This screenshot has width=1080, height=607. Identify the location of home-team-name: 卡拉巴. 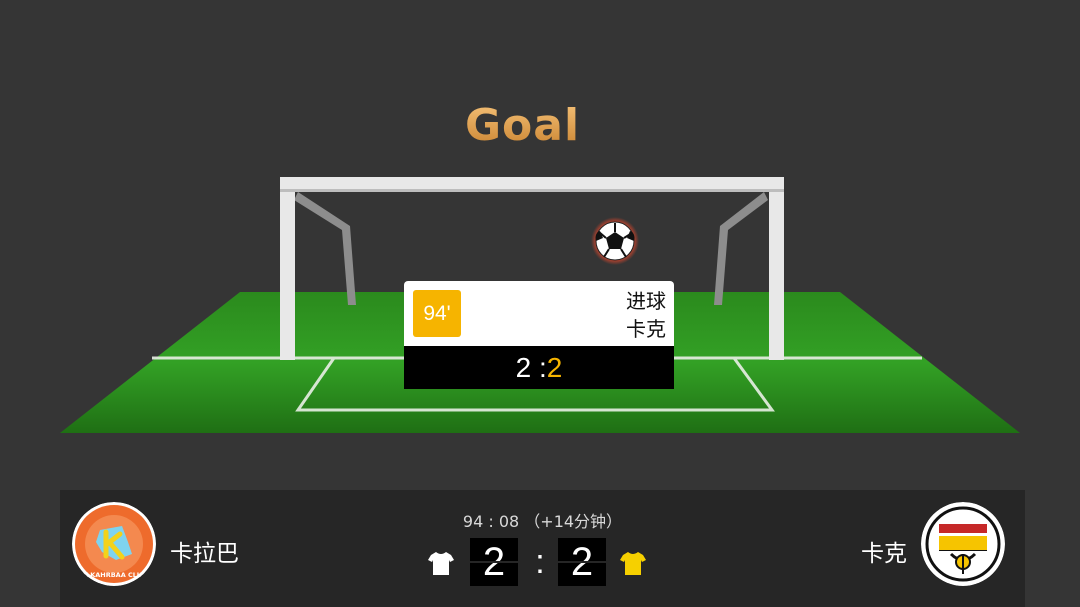
(204, 551).